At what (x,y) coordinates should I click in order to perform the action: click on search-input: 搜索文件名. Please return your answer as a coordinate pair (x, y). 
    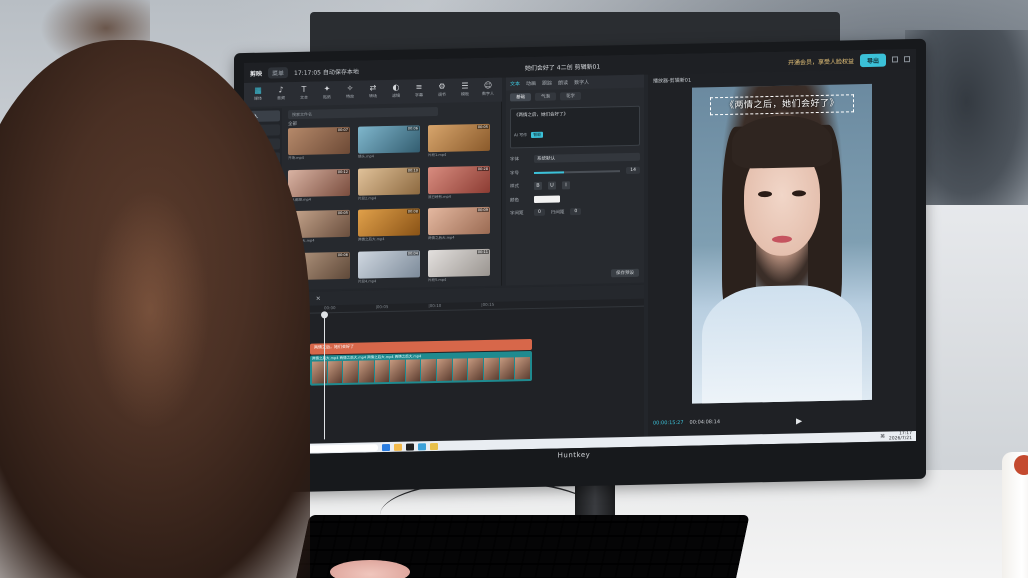
    Looking at the image, I should click on (363, 113).